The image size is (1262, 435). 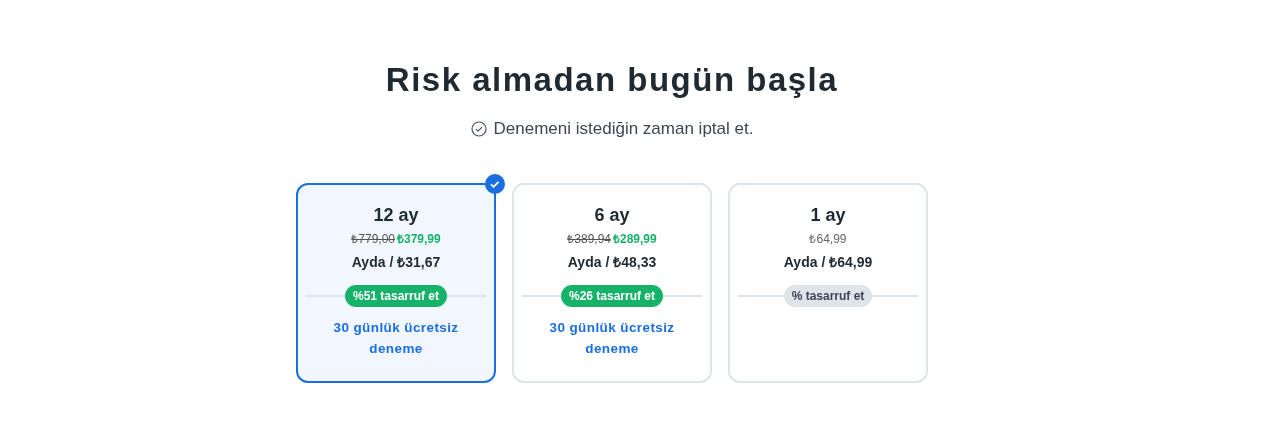 What do you see at coordinates (396, 262) in the screenshot?
I see `monthly-price: Ayda / ₺31,67` at bounding box center [396, 262].